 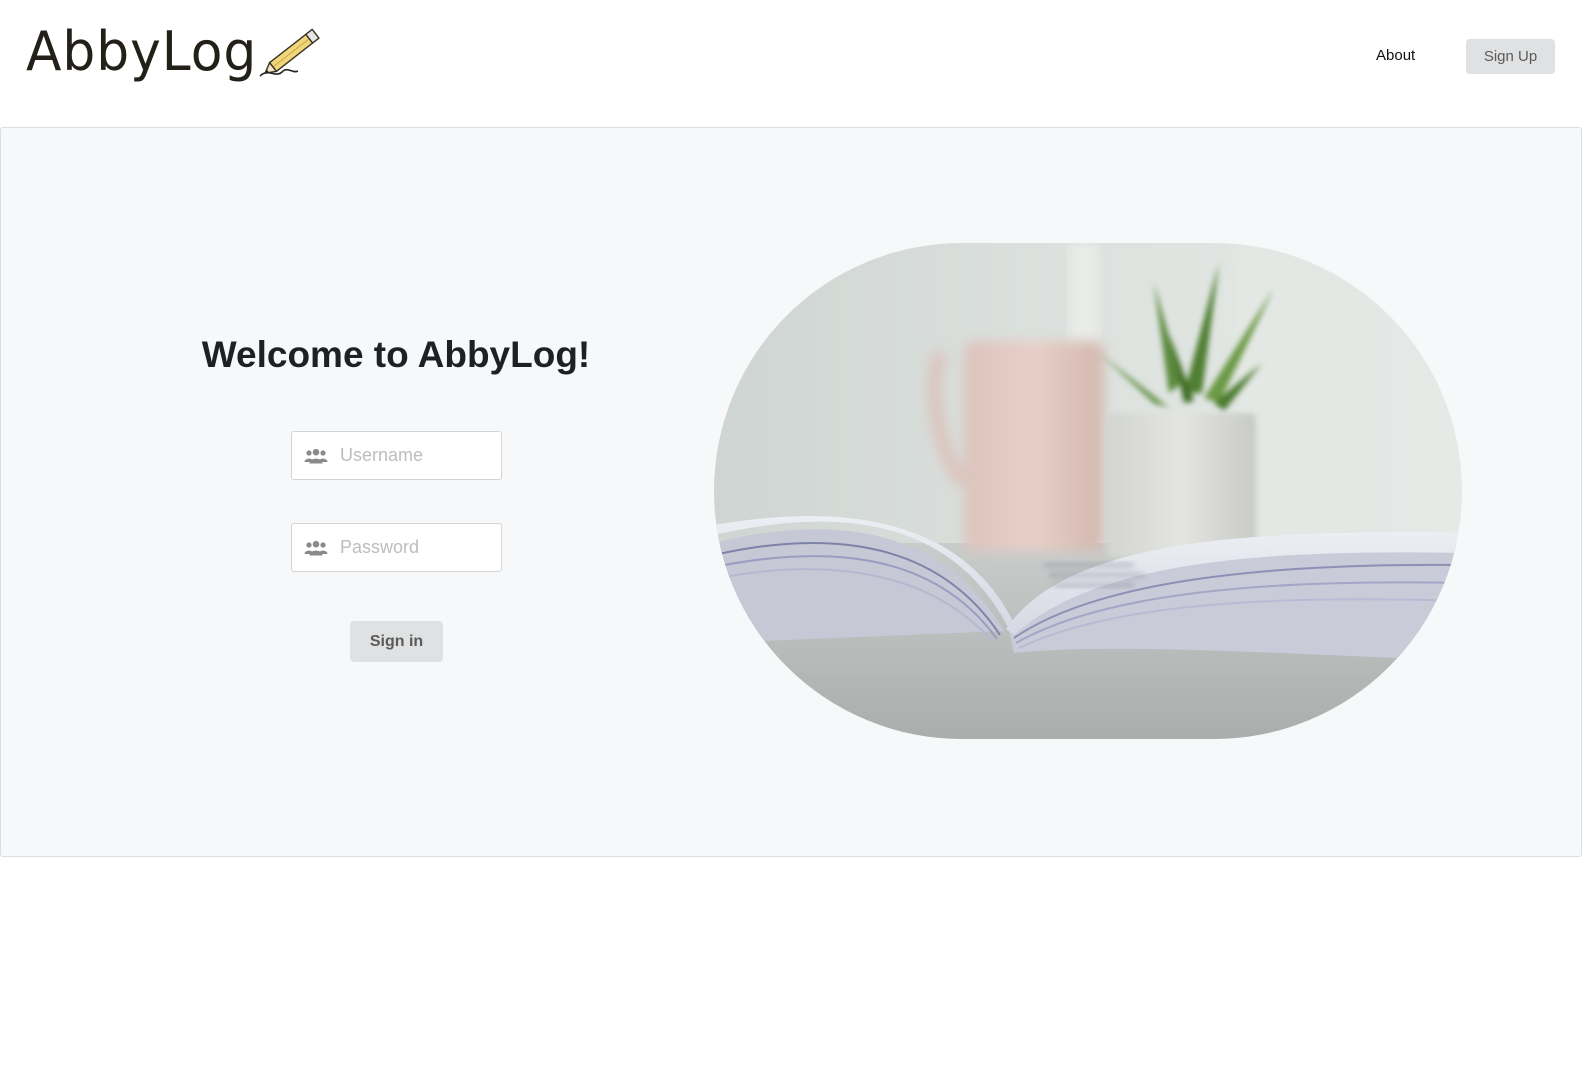 What do you see at coordinates (289, 52) in the screenshot?
I see `pencil-icon` at bounding box center [289, 52].